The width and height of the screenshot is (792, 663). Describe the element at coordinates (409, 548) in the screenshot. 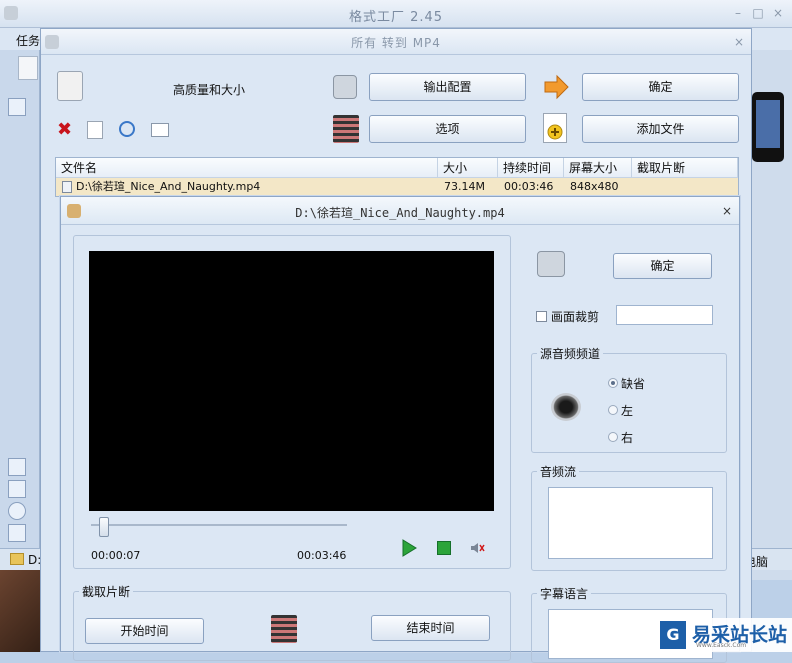

I see `play-icon` at that location.